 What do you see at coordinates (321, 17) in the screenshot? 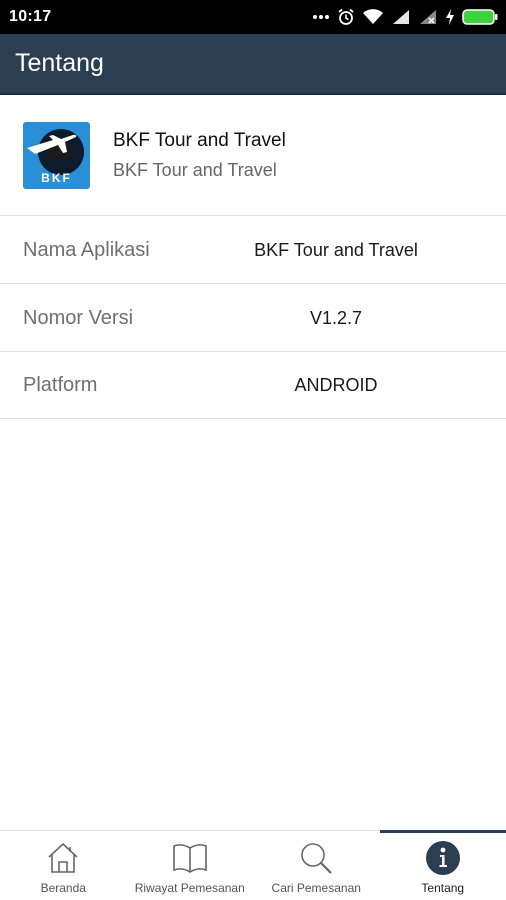
I see `more-notifications-icon` at bounding box center [321, 17].